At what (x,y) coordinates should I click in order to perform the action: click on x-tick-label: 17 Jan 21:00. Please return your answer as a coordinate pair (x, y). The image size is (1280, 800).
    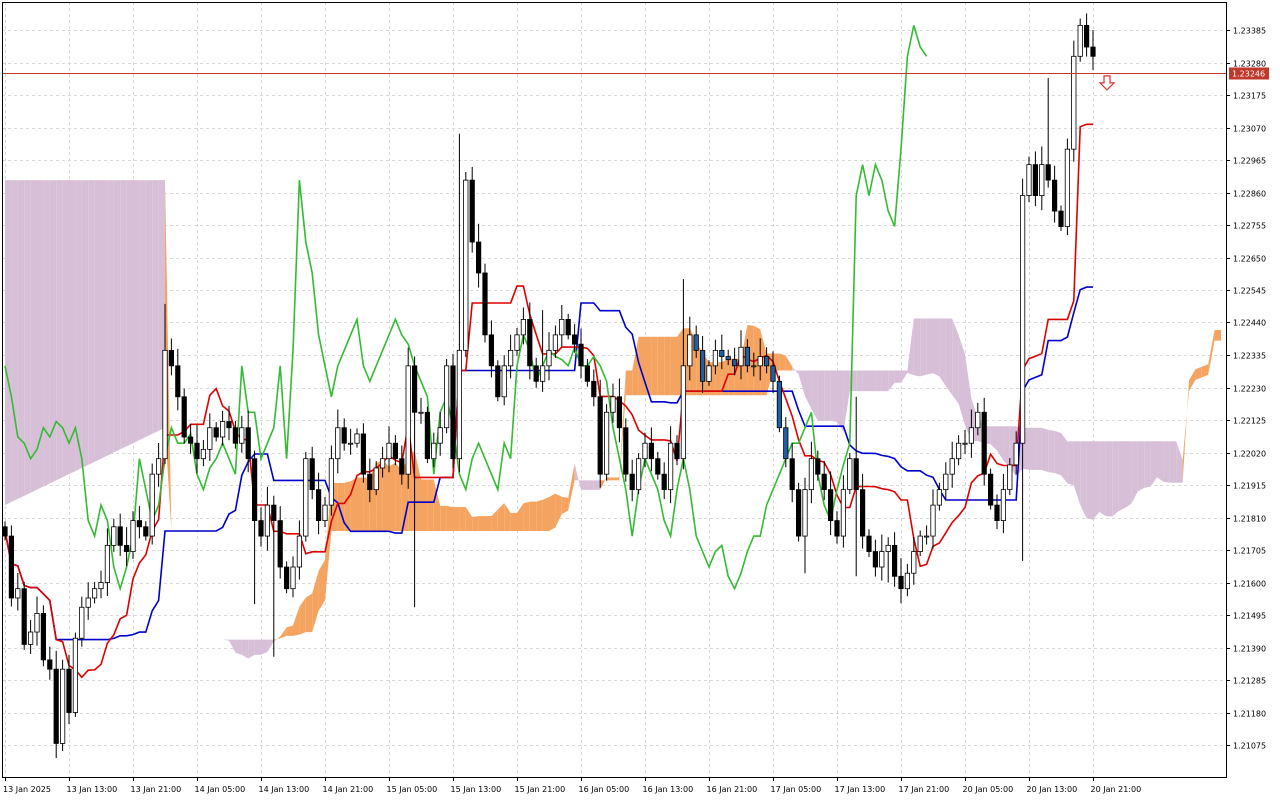
    Looking at the image, I should click on (924, 789).